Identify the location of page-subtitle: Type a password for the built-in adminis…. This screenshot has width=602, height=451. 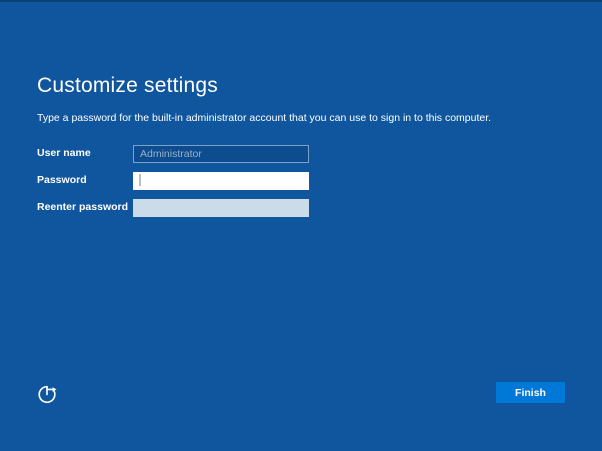
(264, 118).